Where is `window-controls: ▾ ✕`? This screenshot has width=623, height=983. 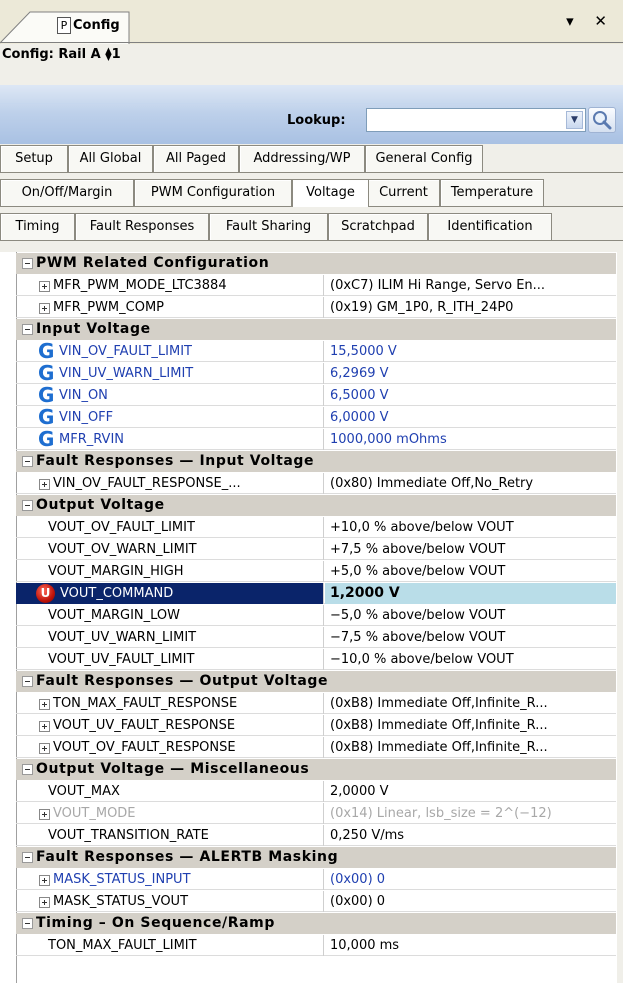
window-controls: ▾ ✕ is located at coordinates (590, 21).